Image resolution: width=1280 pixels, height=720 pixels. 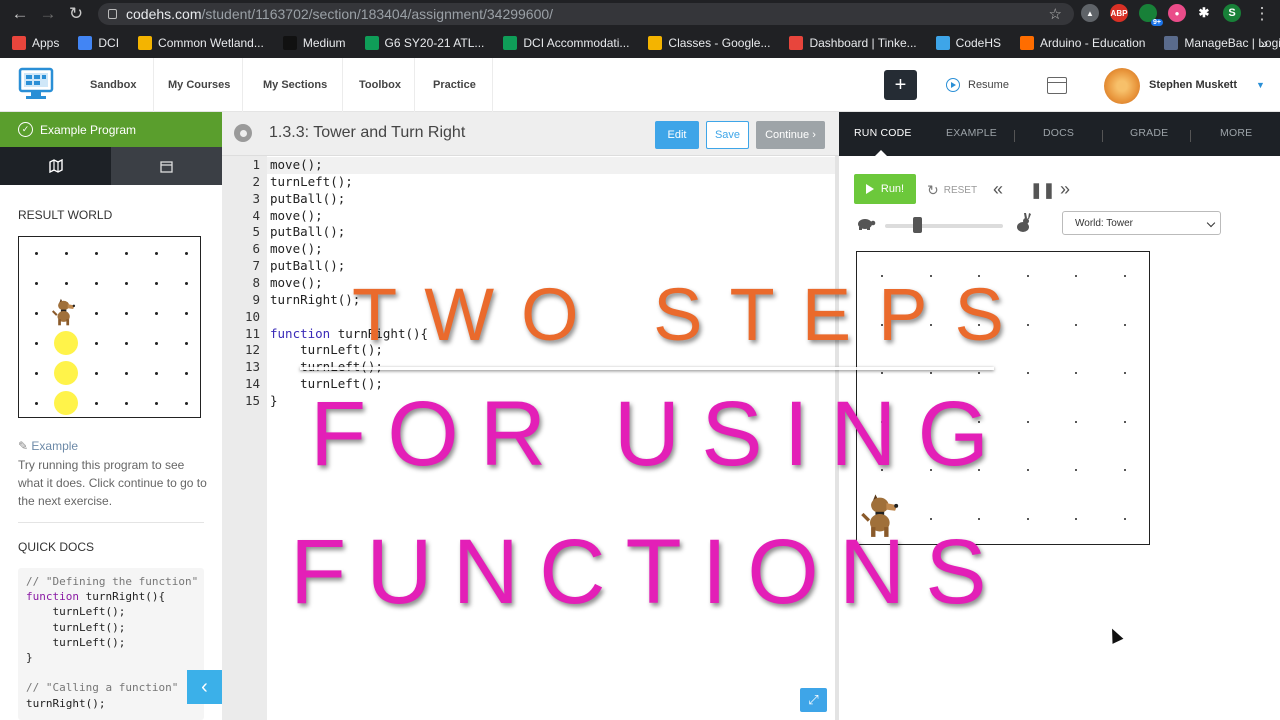 What do you see at coordinates (113, 85) in the screenshot?
I see `nav-sandbox: Sandbox` at bounding box center [113, 85].